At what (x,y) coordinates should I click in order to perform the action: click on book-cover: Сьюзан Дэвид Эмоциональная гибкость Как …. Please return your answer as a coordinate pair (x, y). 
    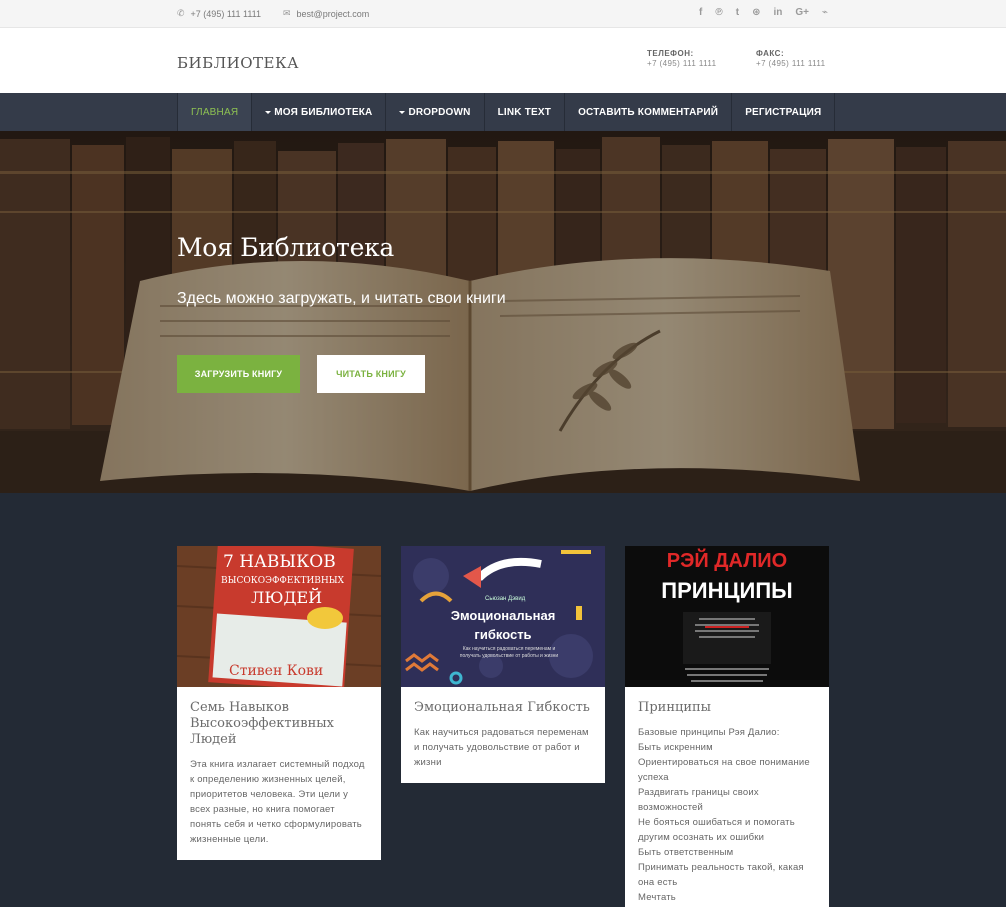
    Looking at the image, I should click on (503, 616).